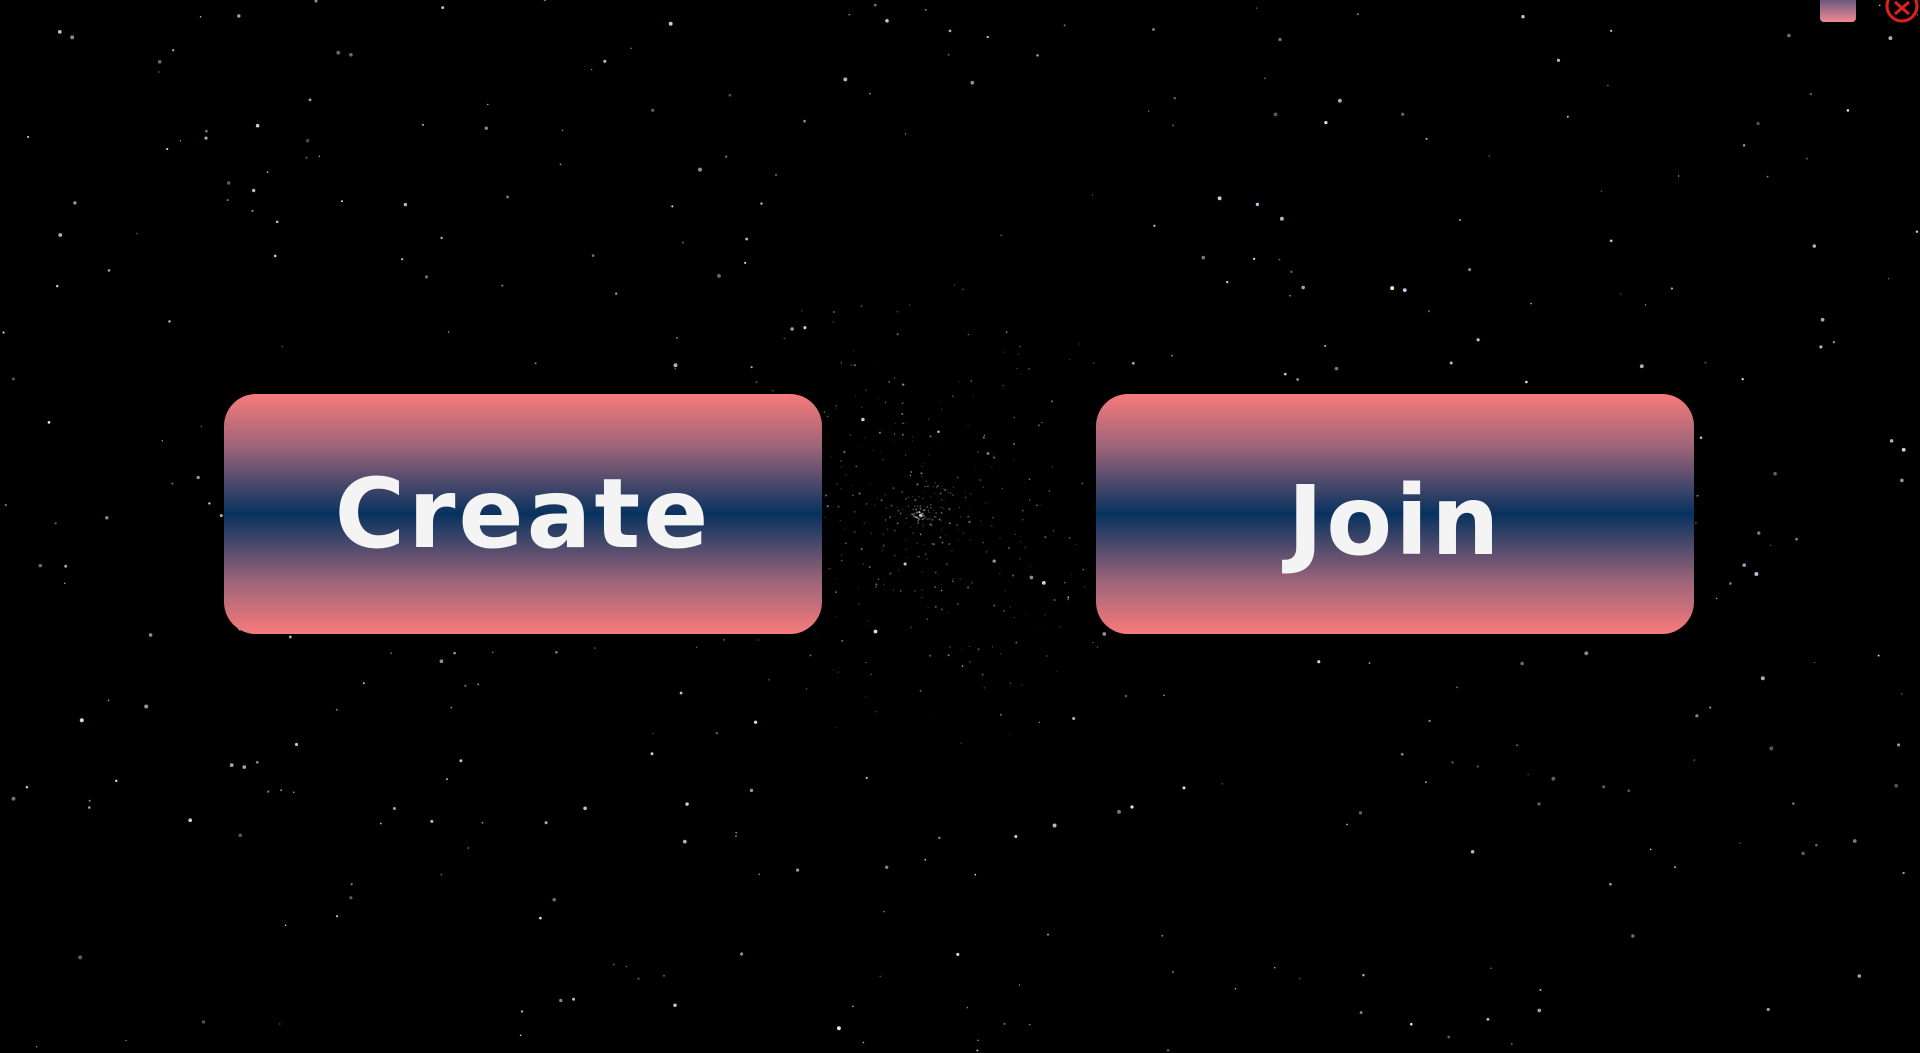 This screenshot has height=1053, width=1920. What do you see at coordinates (1900, 12) in the screenshot?
I see `close-icon` at bounding box center [1900, 12].